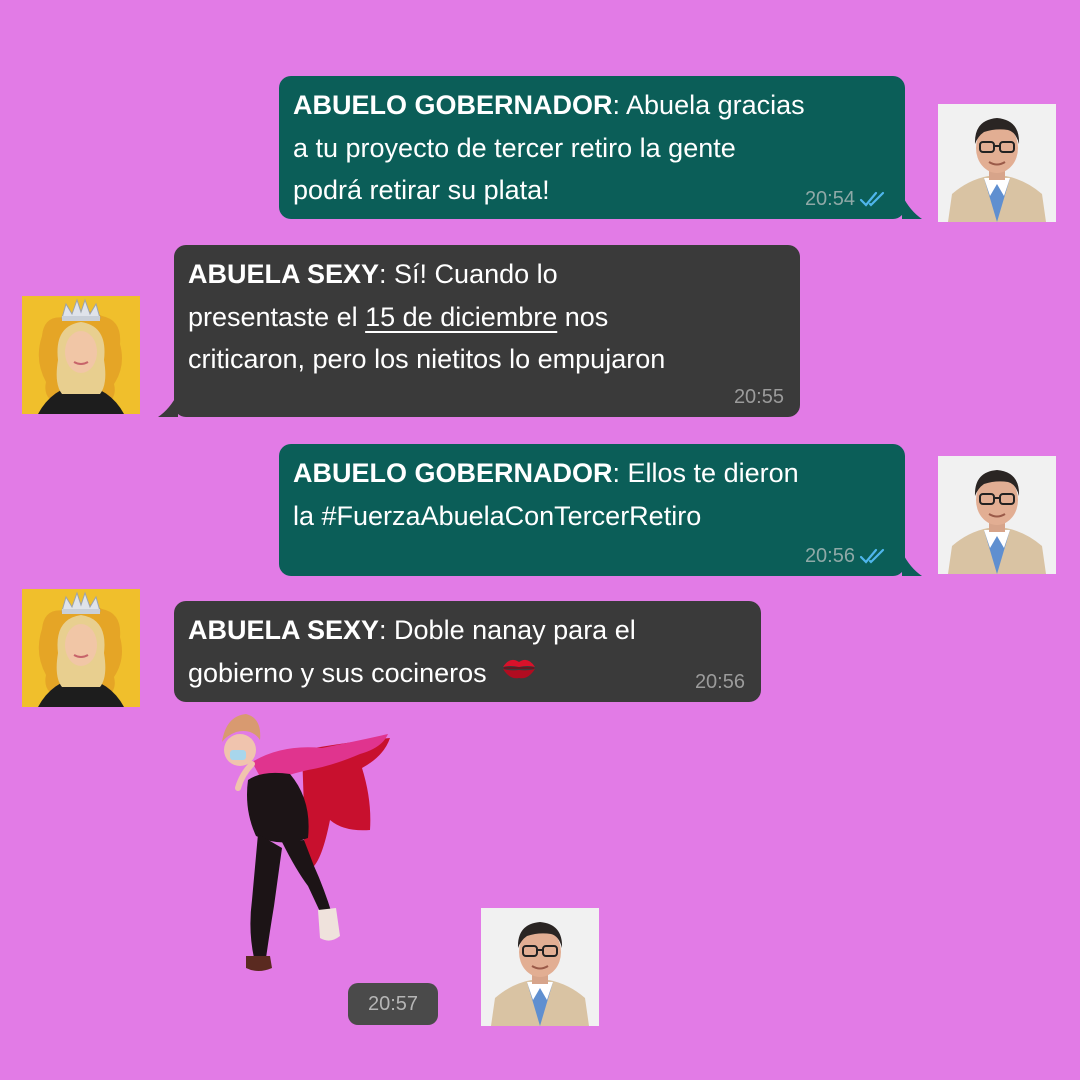  I want to click on message-line: Abuela gracias, so click(715, 105).